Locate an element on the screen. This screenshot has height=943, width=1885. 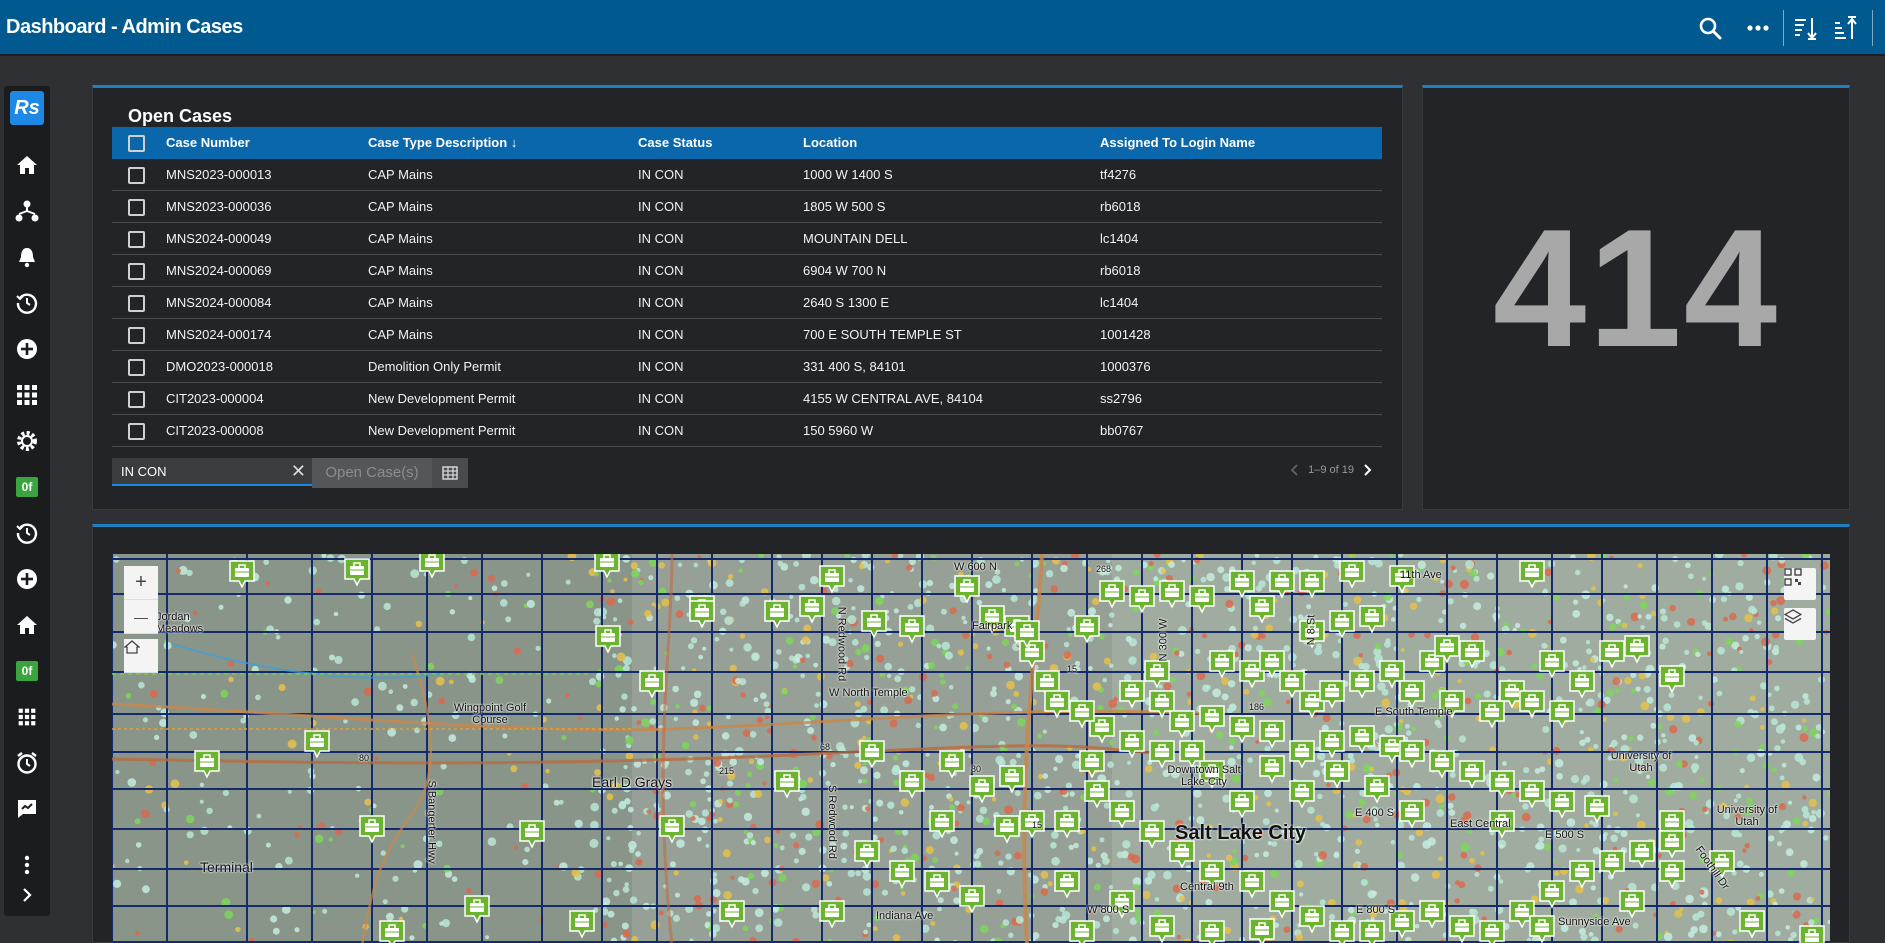
notifications-nav-button is located at coordinates (27, 257).